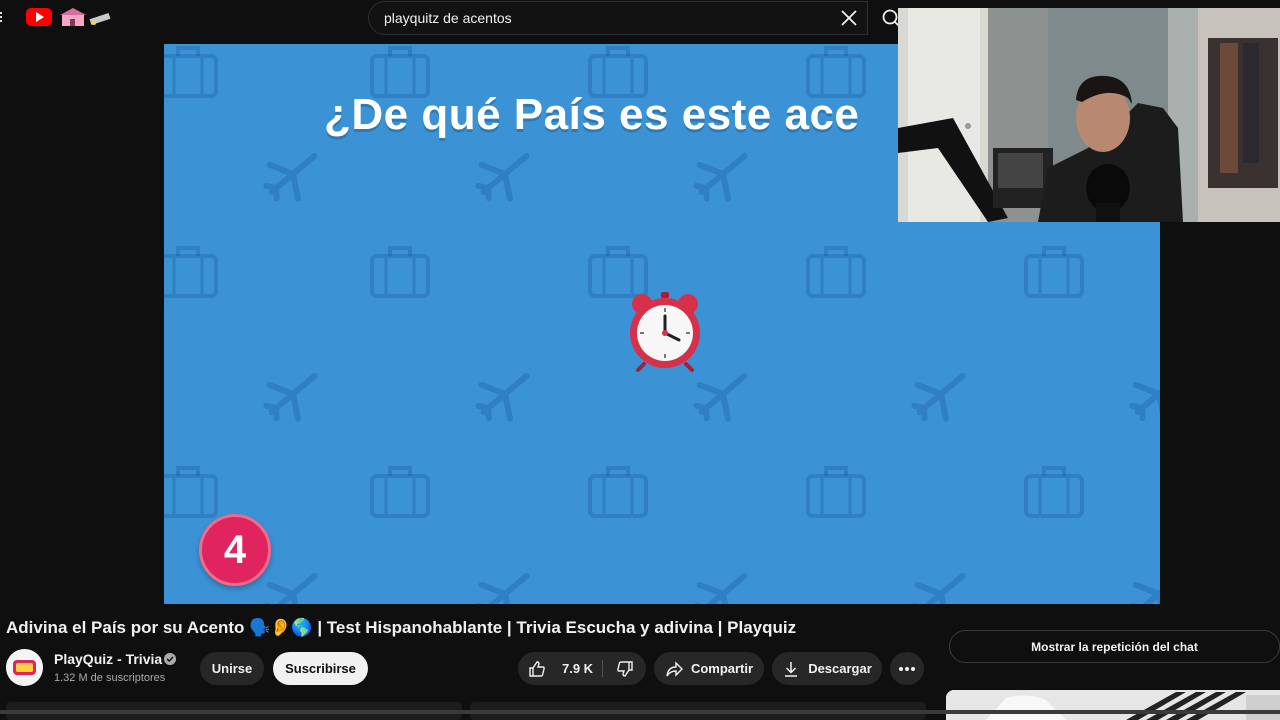 The height and width of the screenshot is (720, 1280). What do you see at coordinates (640, 712) in the screenshot?
I see `page-scroll-strip` at bounding box center [640, 712].